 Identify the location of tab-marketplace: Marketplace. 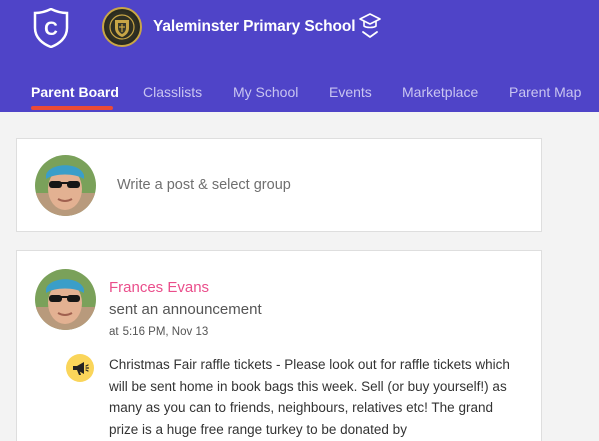
(440, 92).